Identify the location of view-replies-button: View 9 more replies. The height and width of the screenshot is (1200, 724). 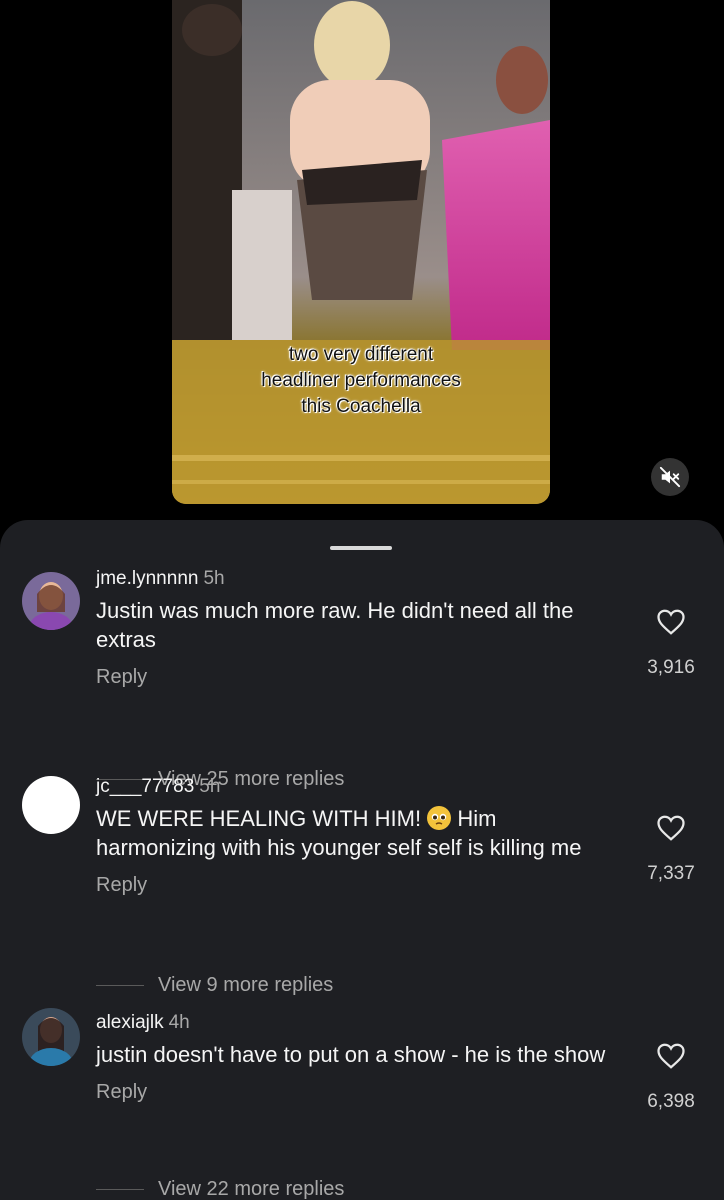
(214, 985).